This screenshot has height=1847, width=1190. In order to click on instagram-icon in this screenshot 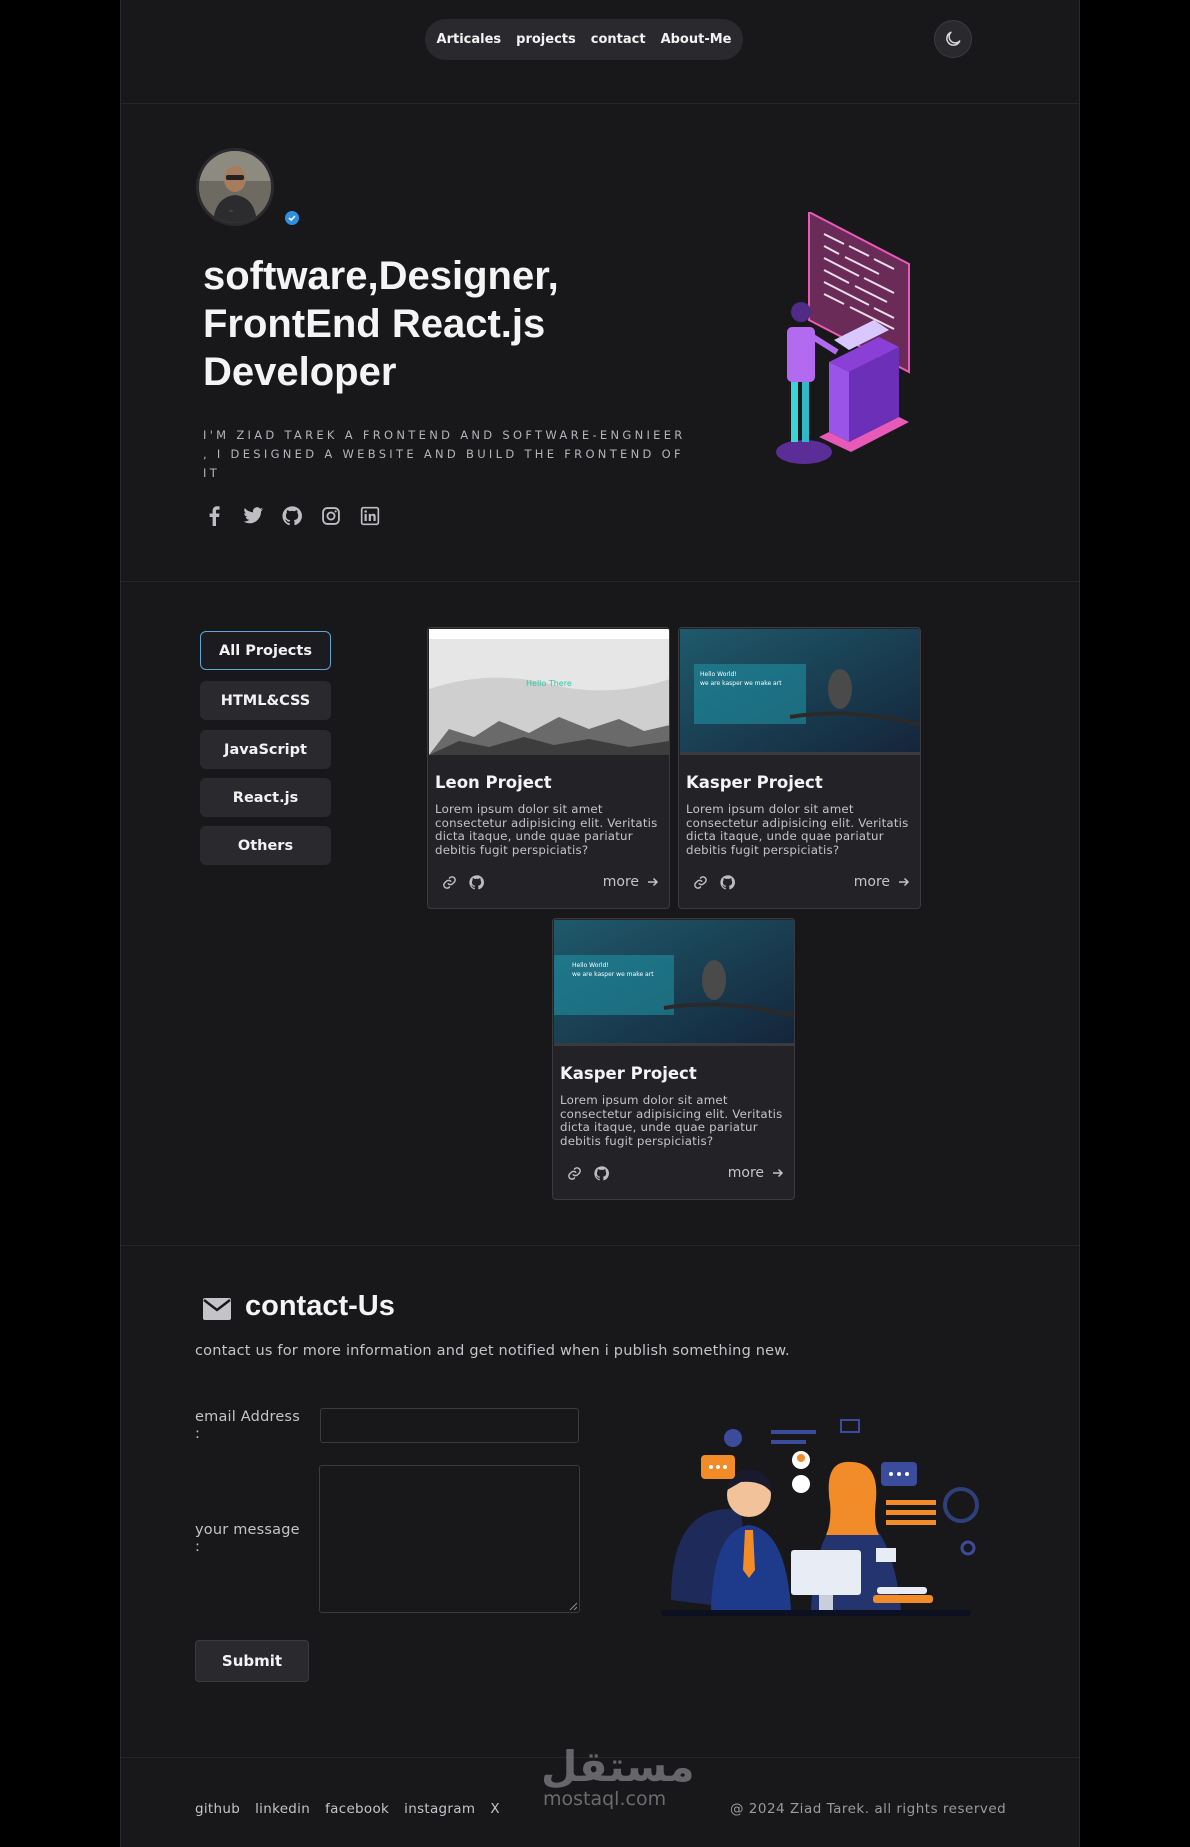, I will do `click(331, 516)`.